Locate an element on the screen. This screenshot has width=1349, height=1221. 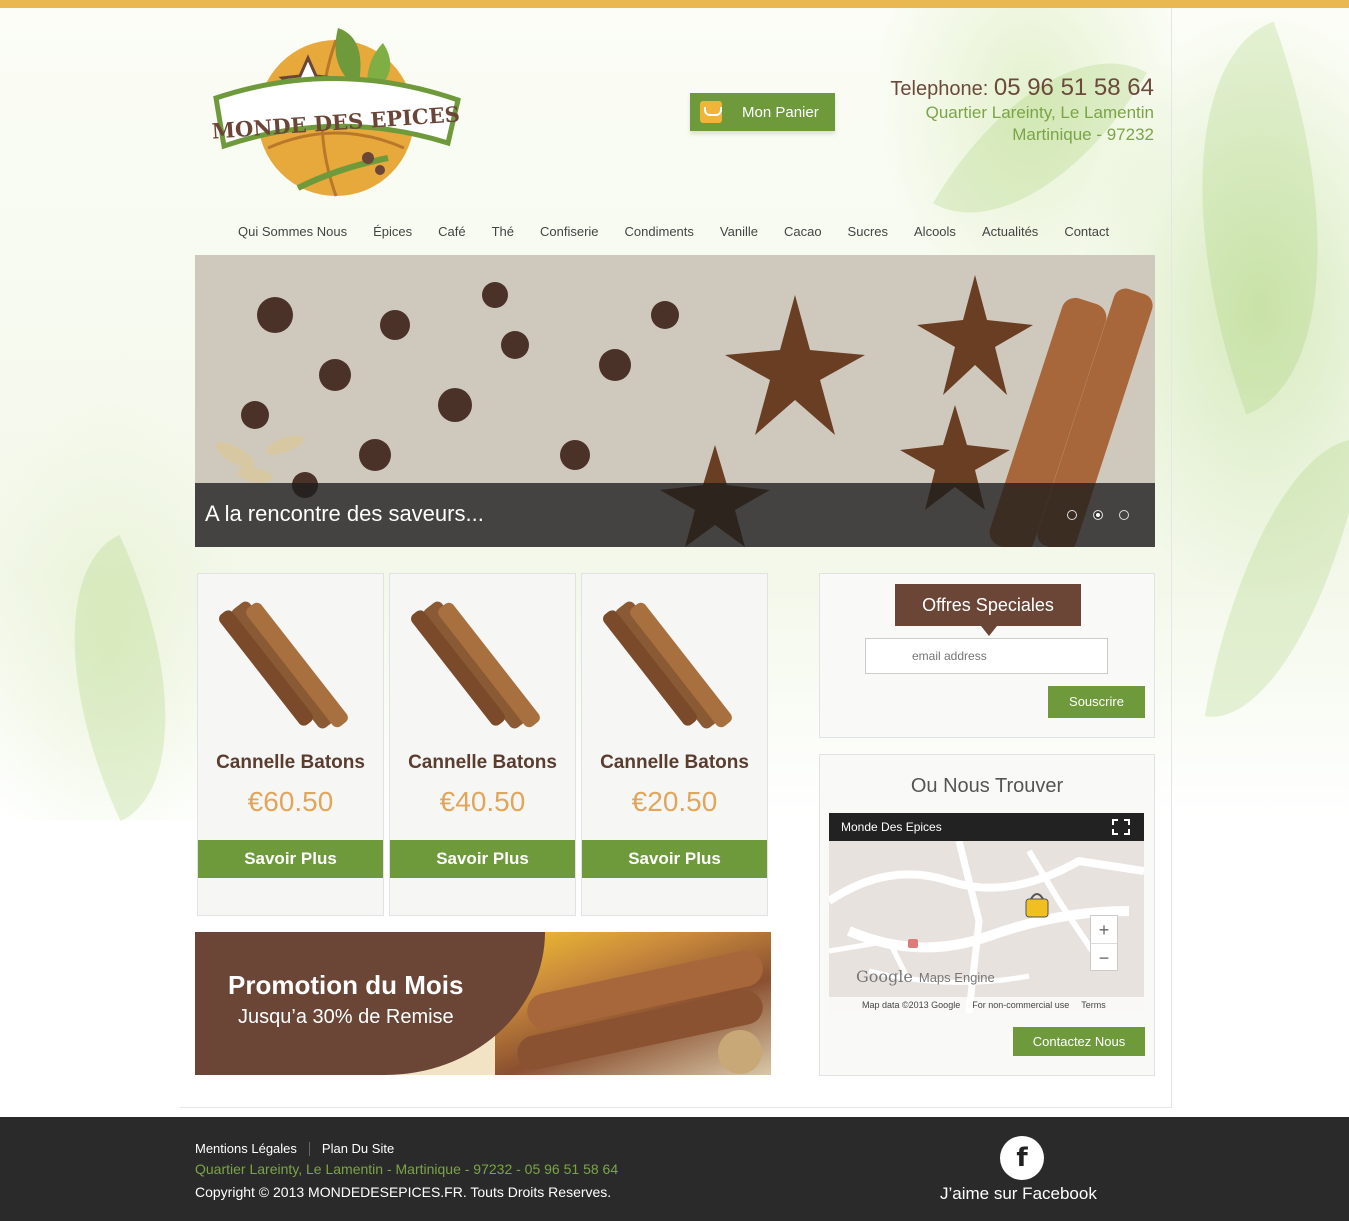
slider-pagination is located at coordinates (1098, 515).